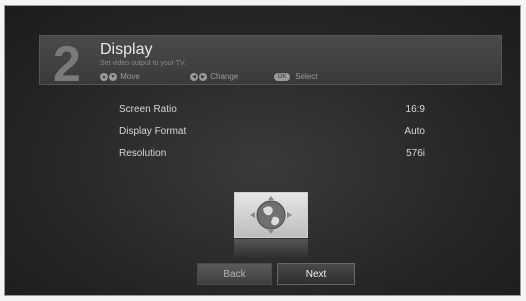 The image size is (526, 301). Describe the element at coordinates (271, 249) in the screenshot. I see `illustration-reflection` at that location.